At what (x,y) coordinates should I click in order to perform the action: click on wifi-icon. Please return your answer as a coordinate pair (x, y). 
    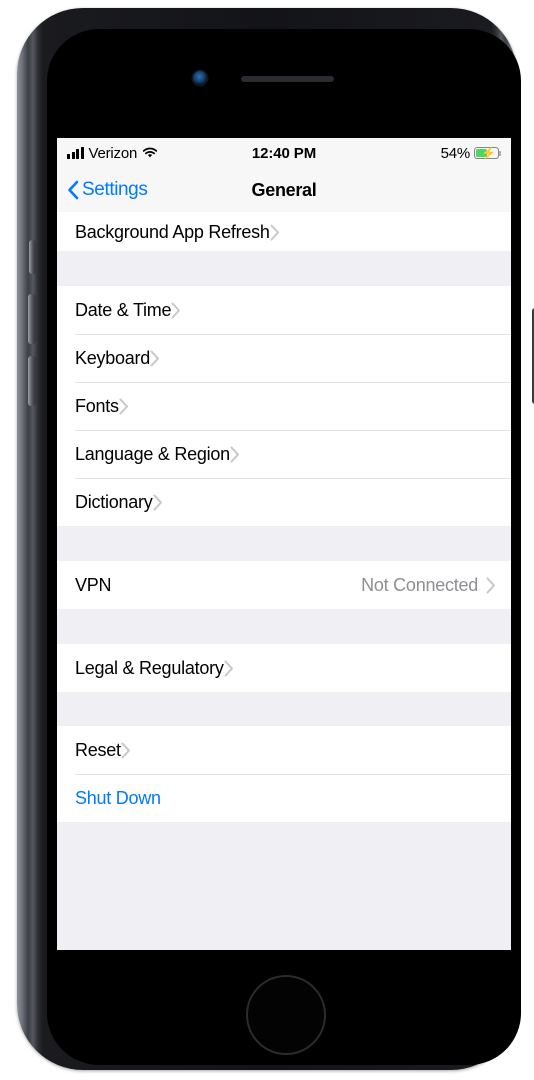
    Looking at the image, I should click on (150, 153).